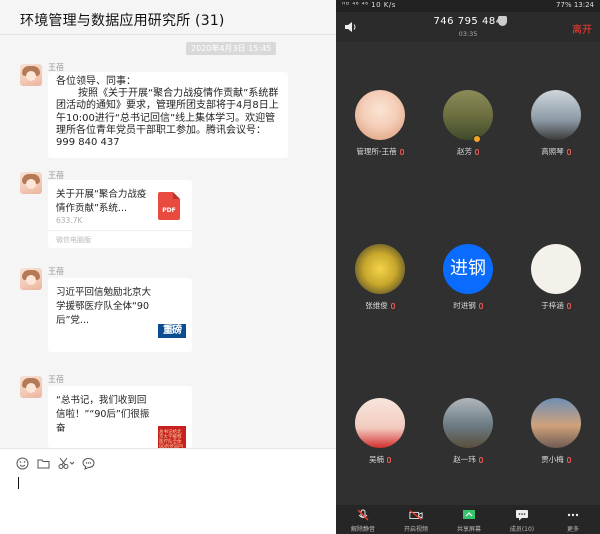 The image size is (600, 534). What do you see at coordinates (376, 459) in the screenshot?
I see `participant-name-text: 吴楠` at bounding box center [376, 459].